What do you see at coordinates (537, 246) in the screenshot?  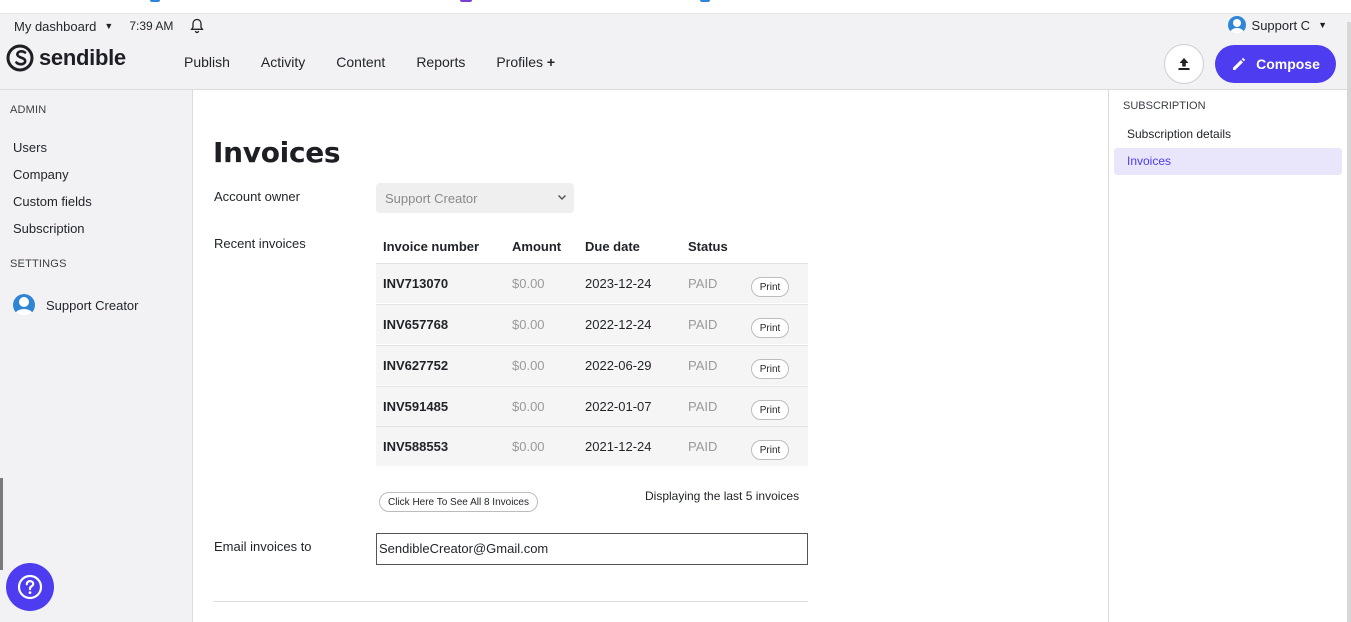 I see `column-header-amount: Amount` at bounding box center [537, 246].